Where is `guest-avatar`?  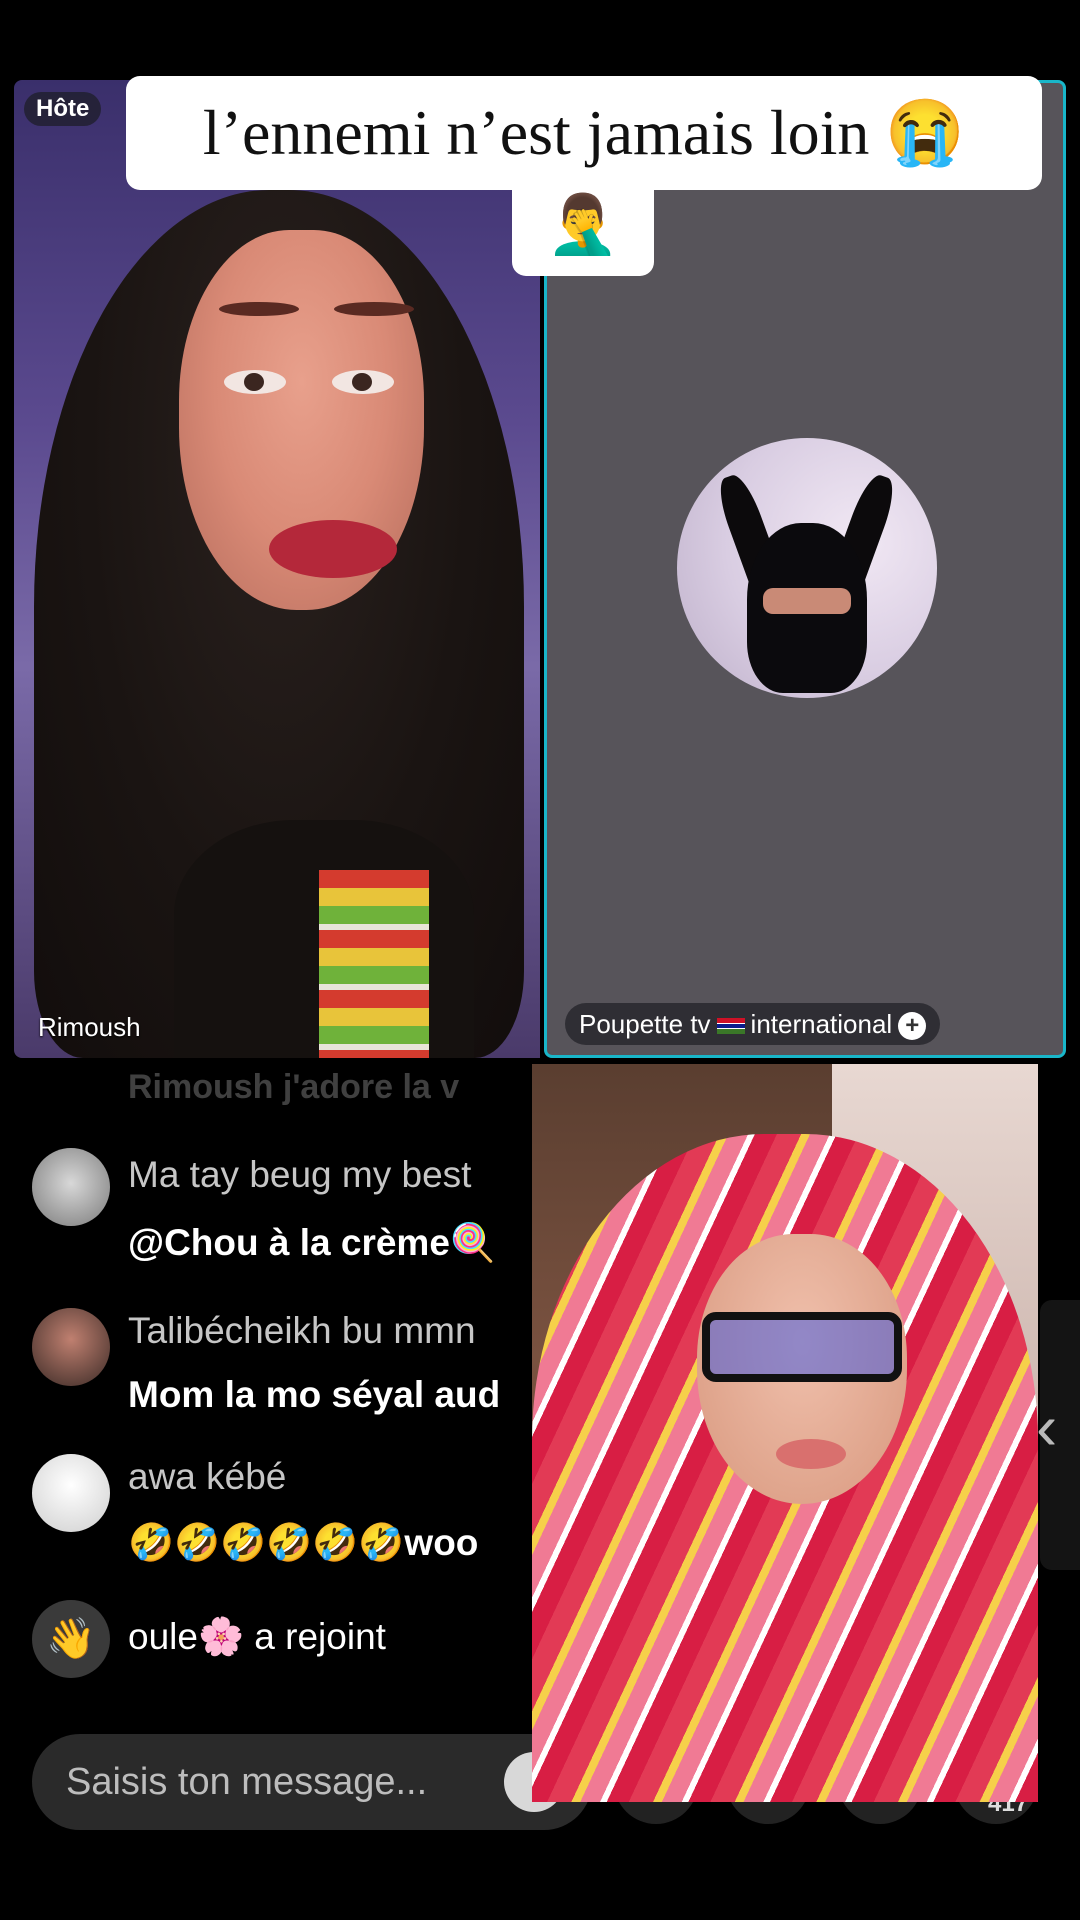
guest-avatar is located at coordinates (807, 568).